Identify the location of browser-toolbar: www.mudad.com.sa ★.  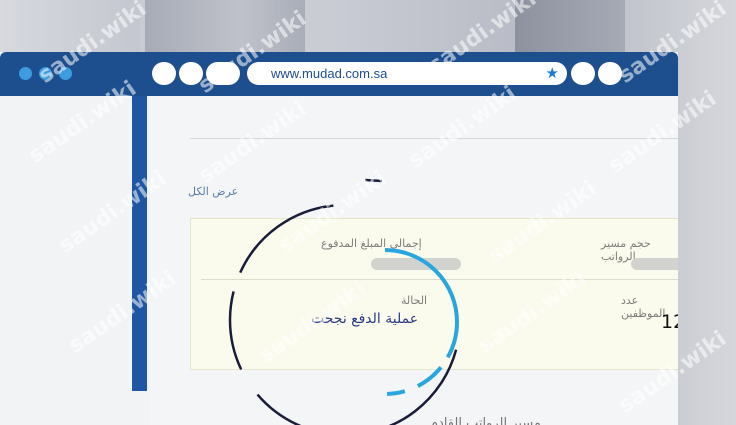
(339, 74).